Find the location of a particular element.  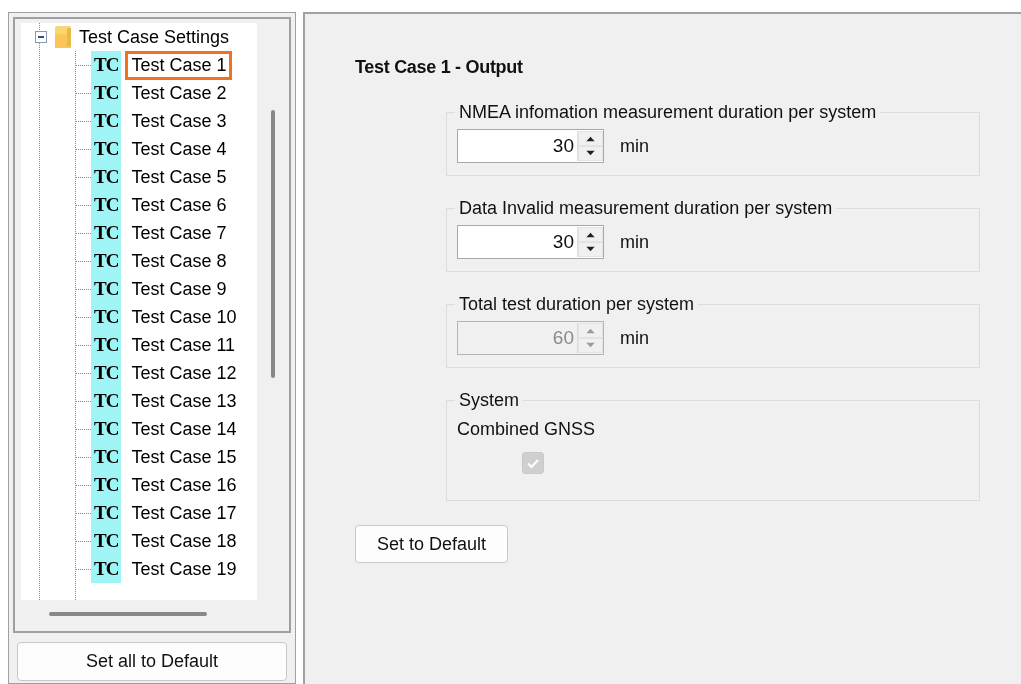

tree-item: Test Case 11 is located at coordinates (183, 345).